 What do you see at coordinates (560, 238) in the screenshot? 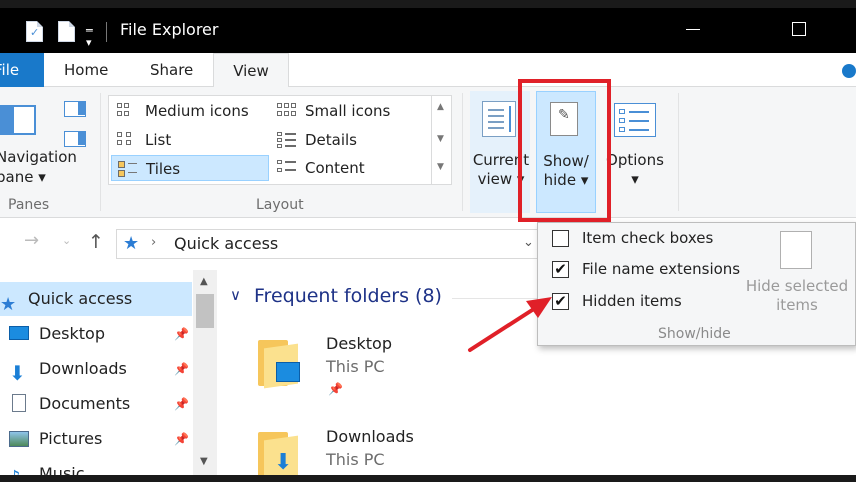
I see `checkbox` at bounding box center [560, 238].